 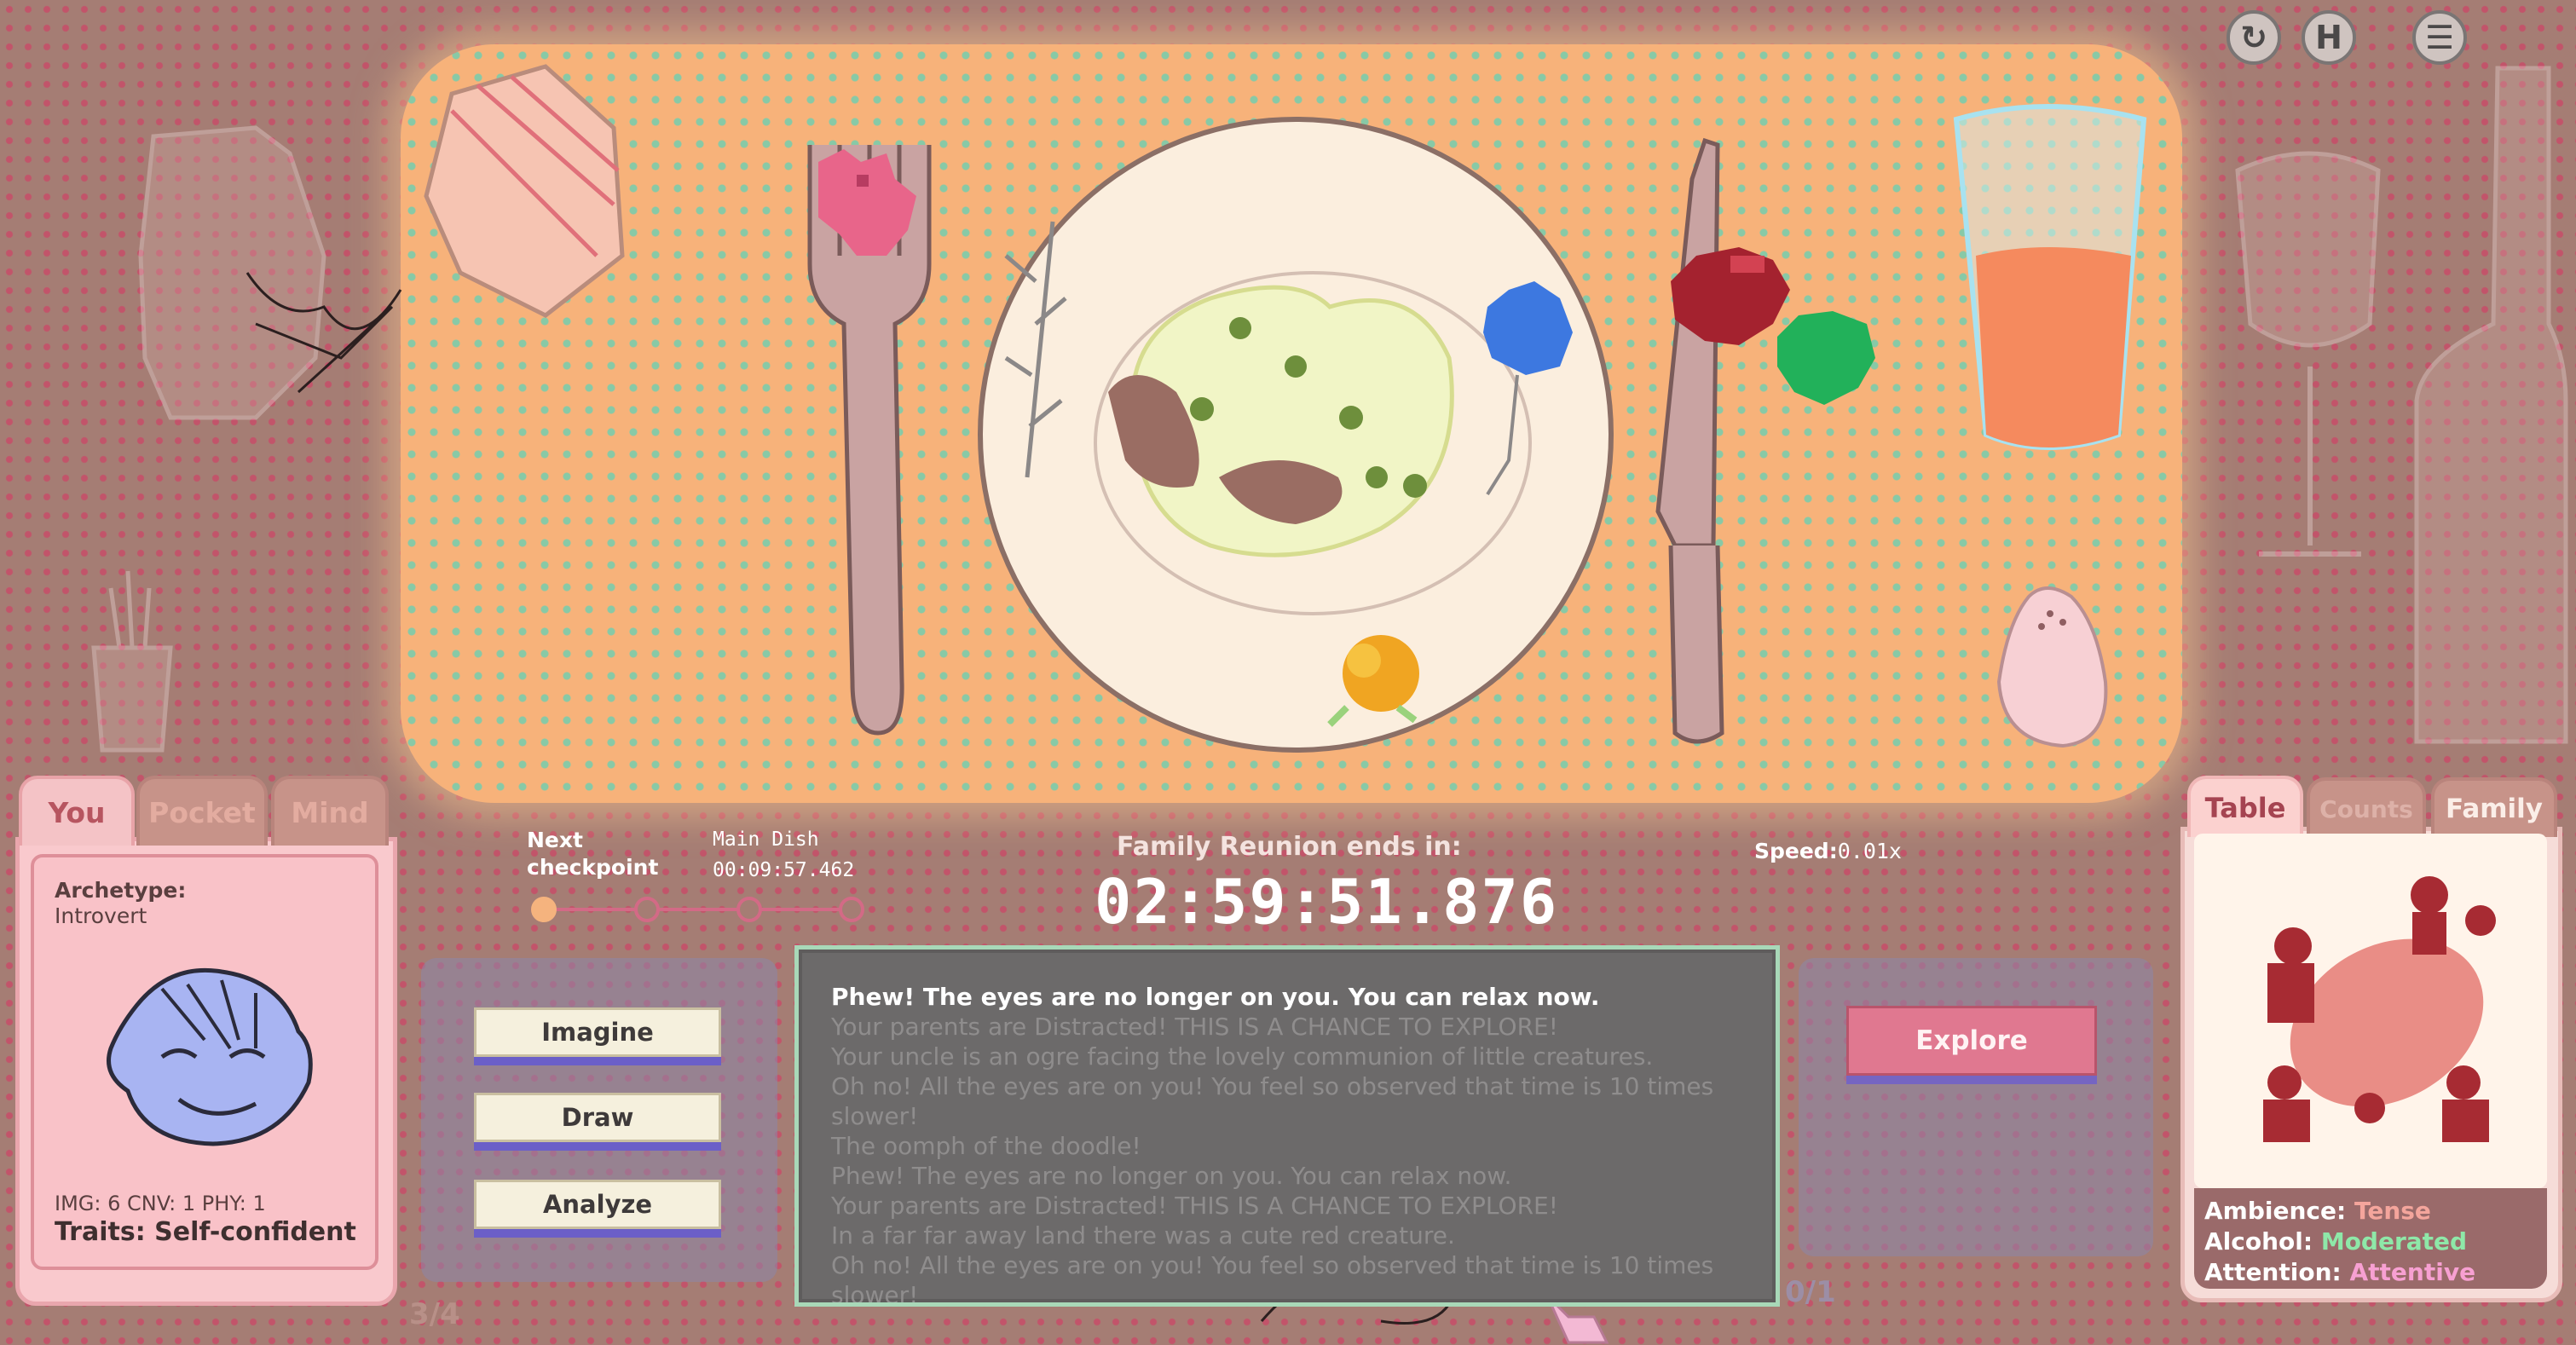 I want to click on juice-glass, so click(x=2050, y=277).